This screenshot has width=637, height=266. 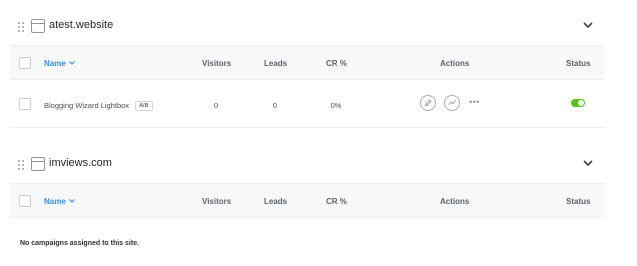 What do you see at coordinates (307, 27) in the screenshot?
I see `site-header: atest.website` at bounding box center [307, 27].